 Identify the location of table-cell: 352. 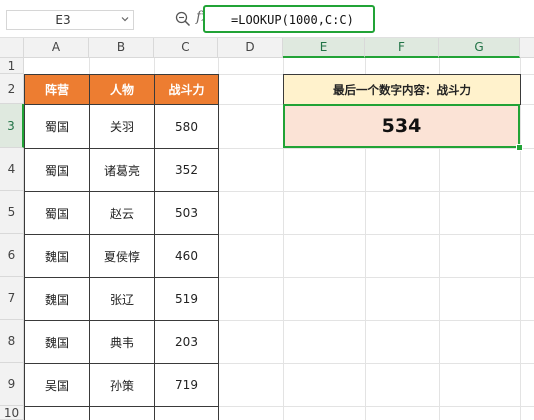
(186, 170).